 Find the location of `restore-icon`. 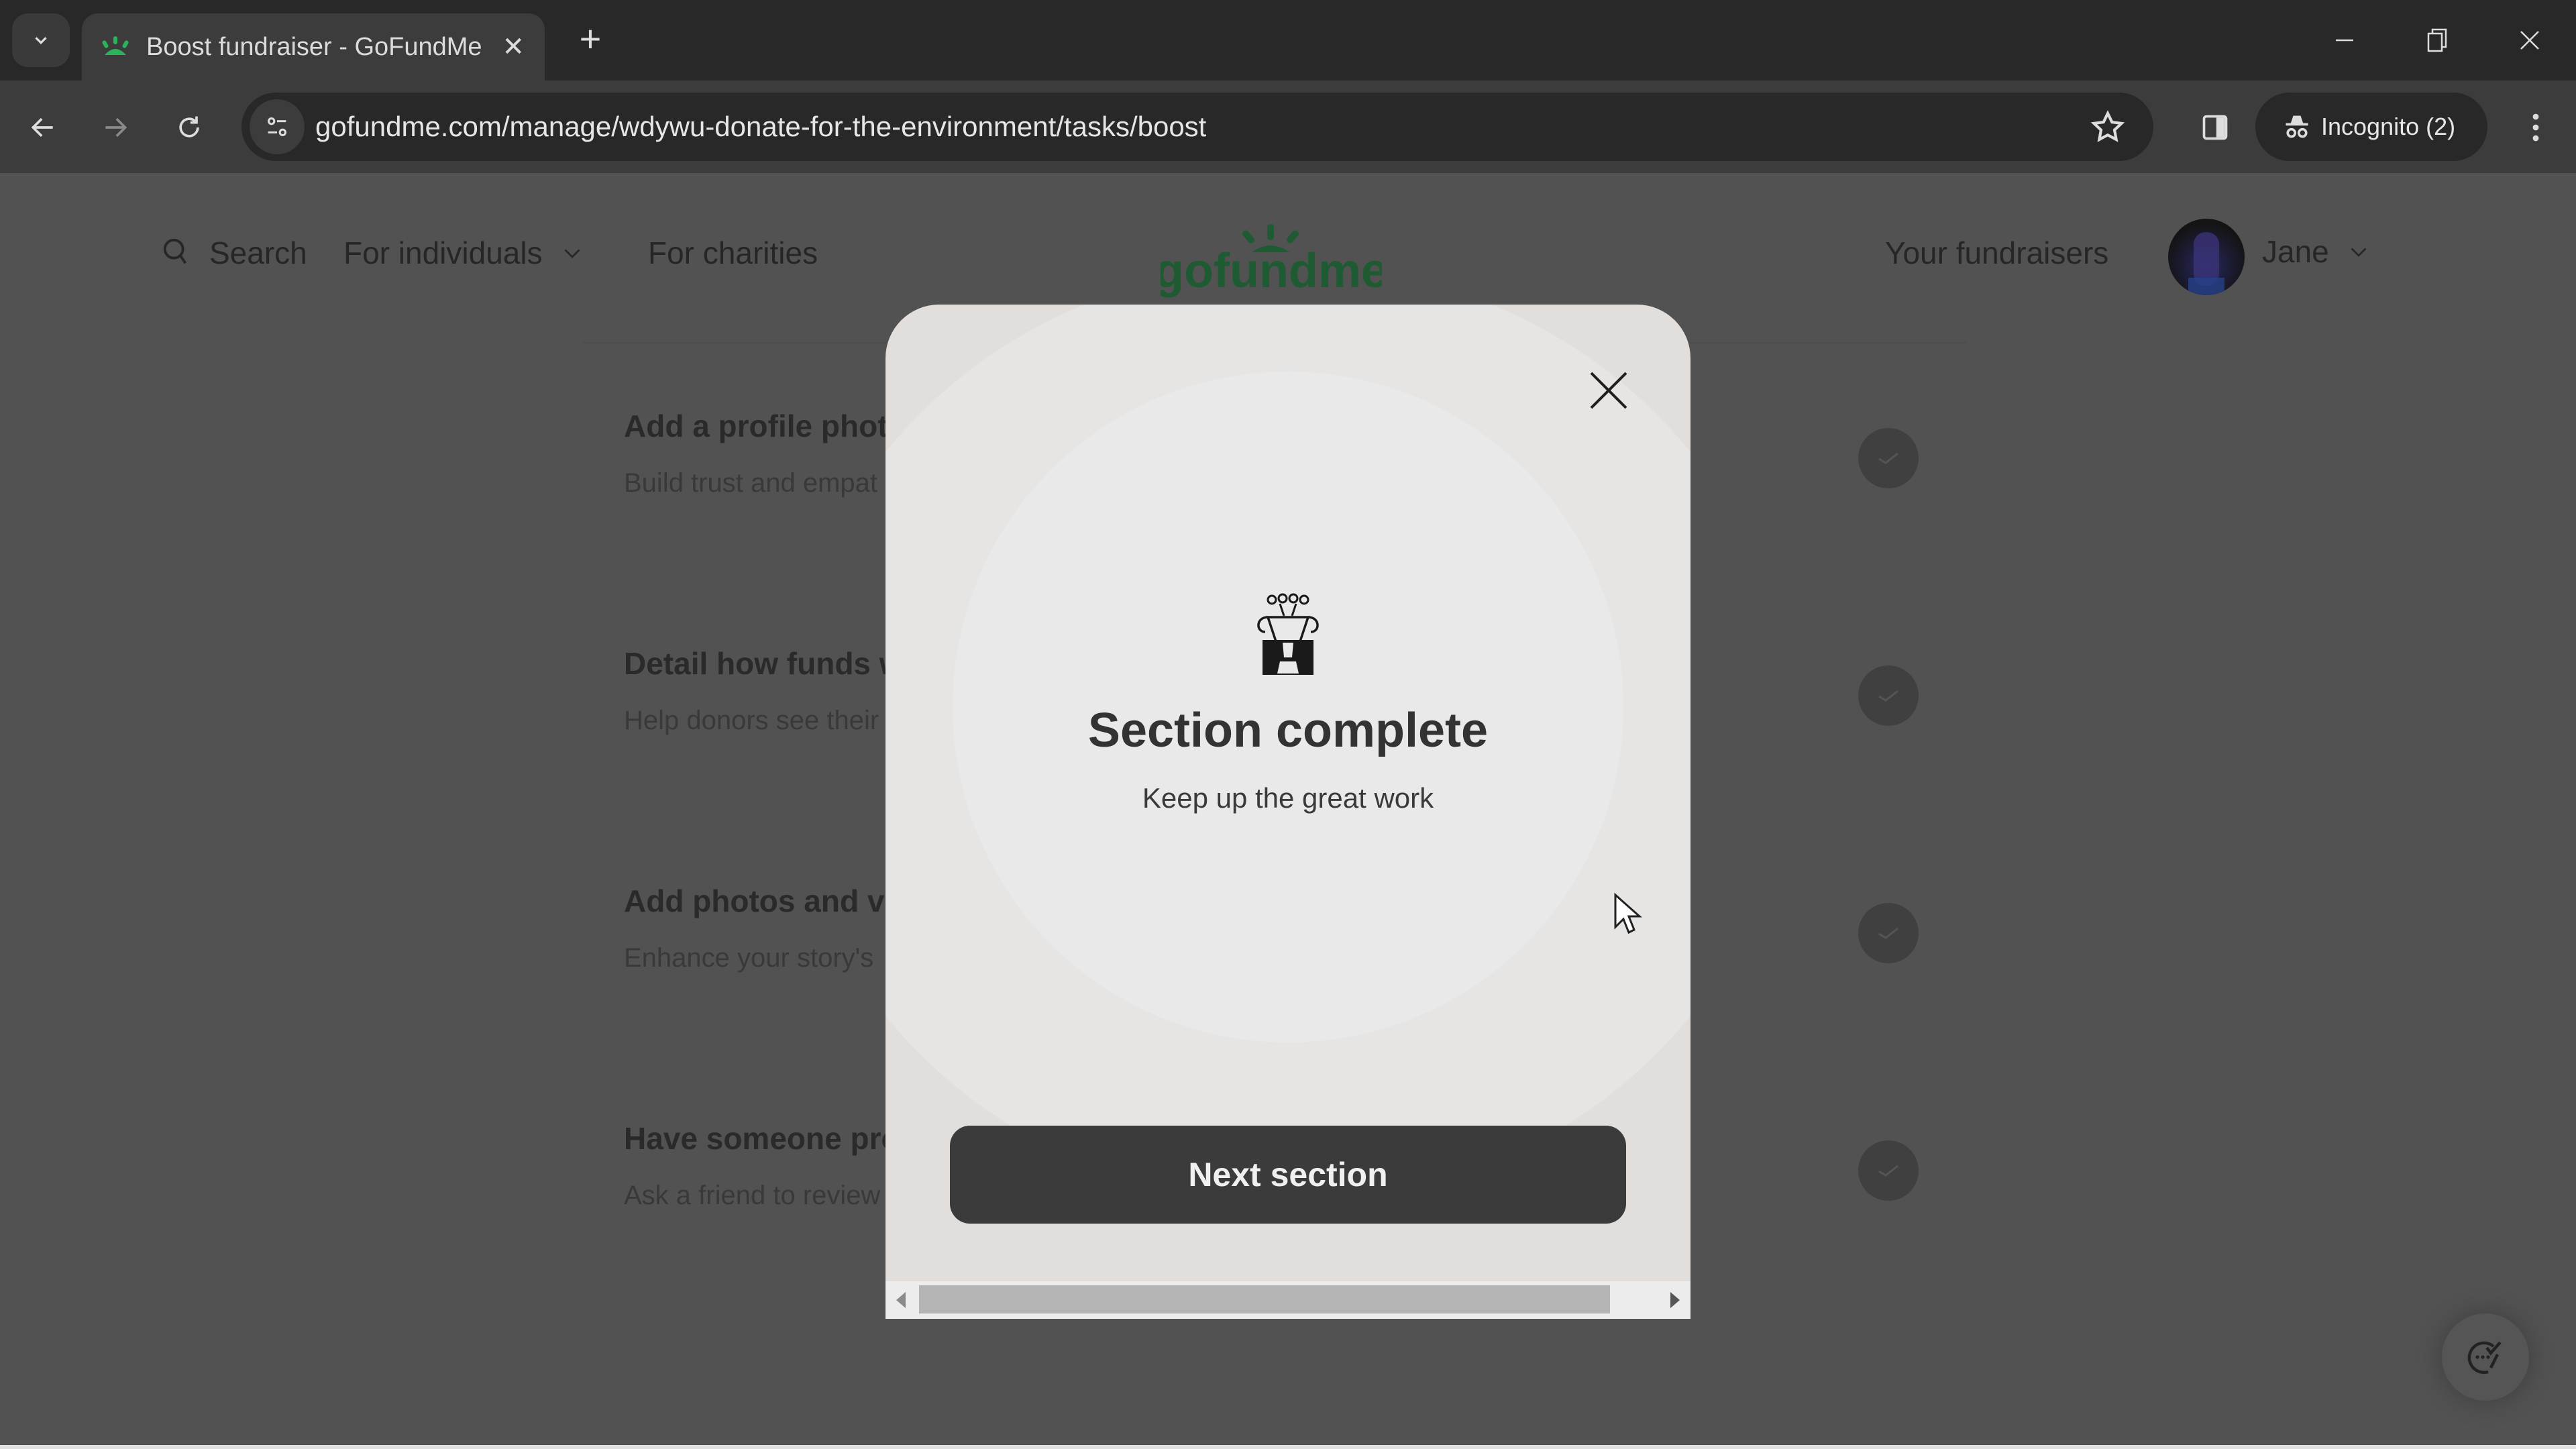

restore-icon is located at coordinates (2437, 40).